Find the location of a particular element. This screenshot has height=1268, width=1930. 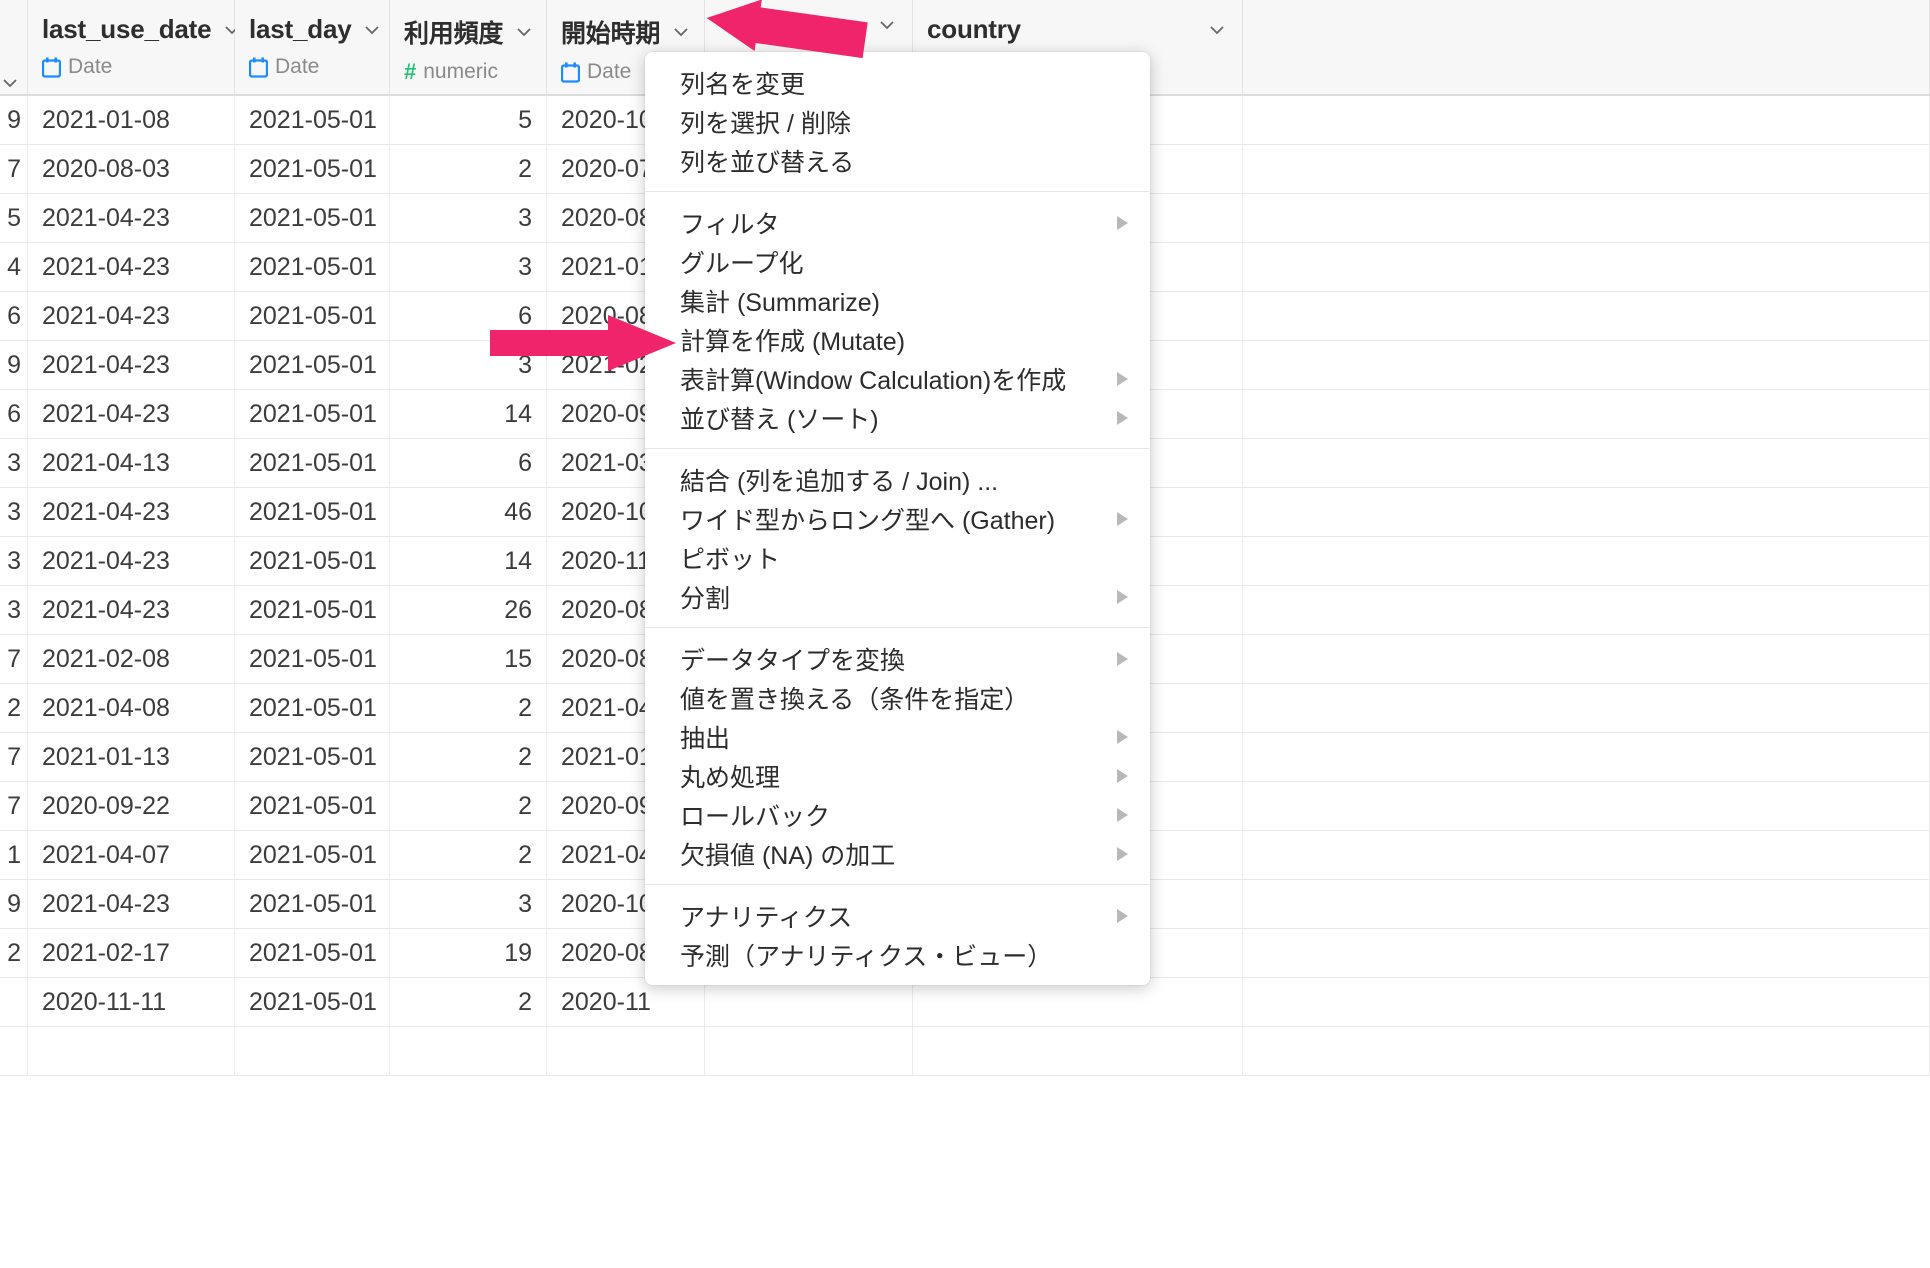

menu-item: 抽出 is located at coordinates (897, 736).